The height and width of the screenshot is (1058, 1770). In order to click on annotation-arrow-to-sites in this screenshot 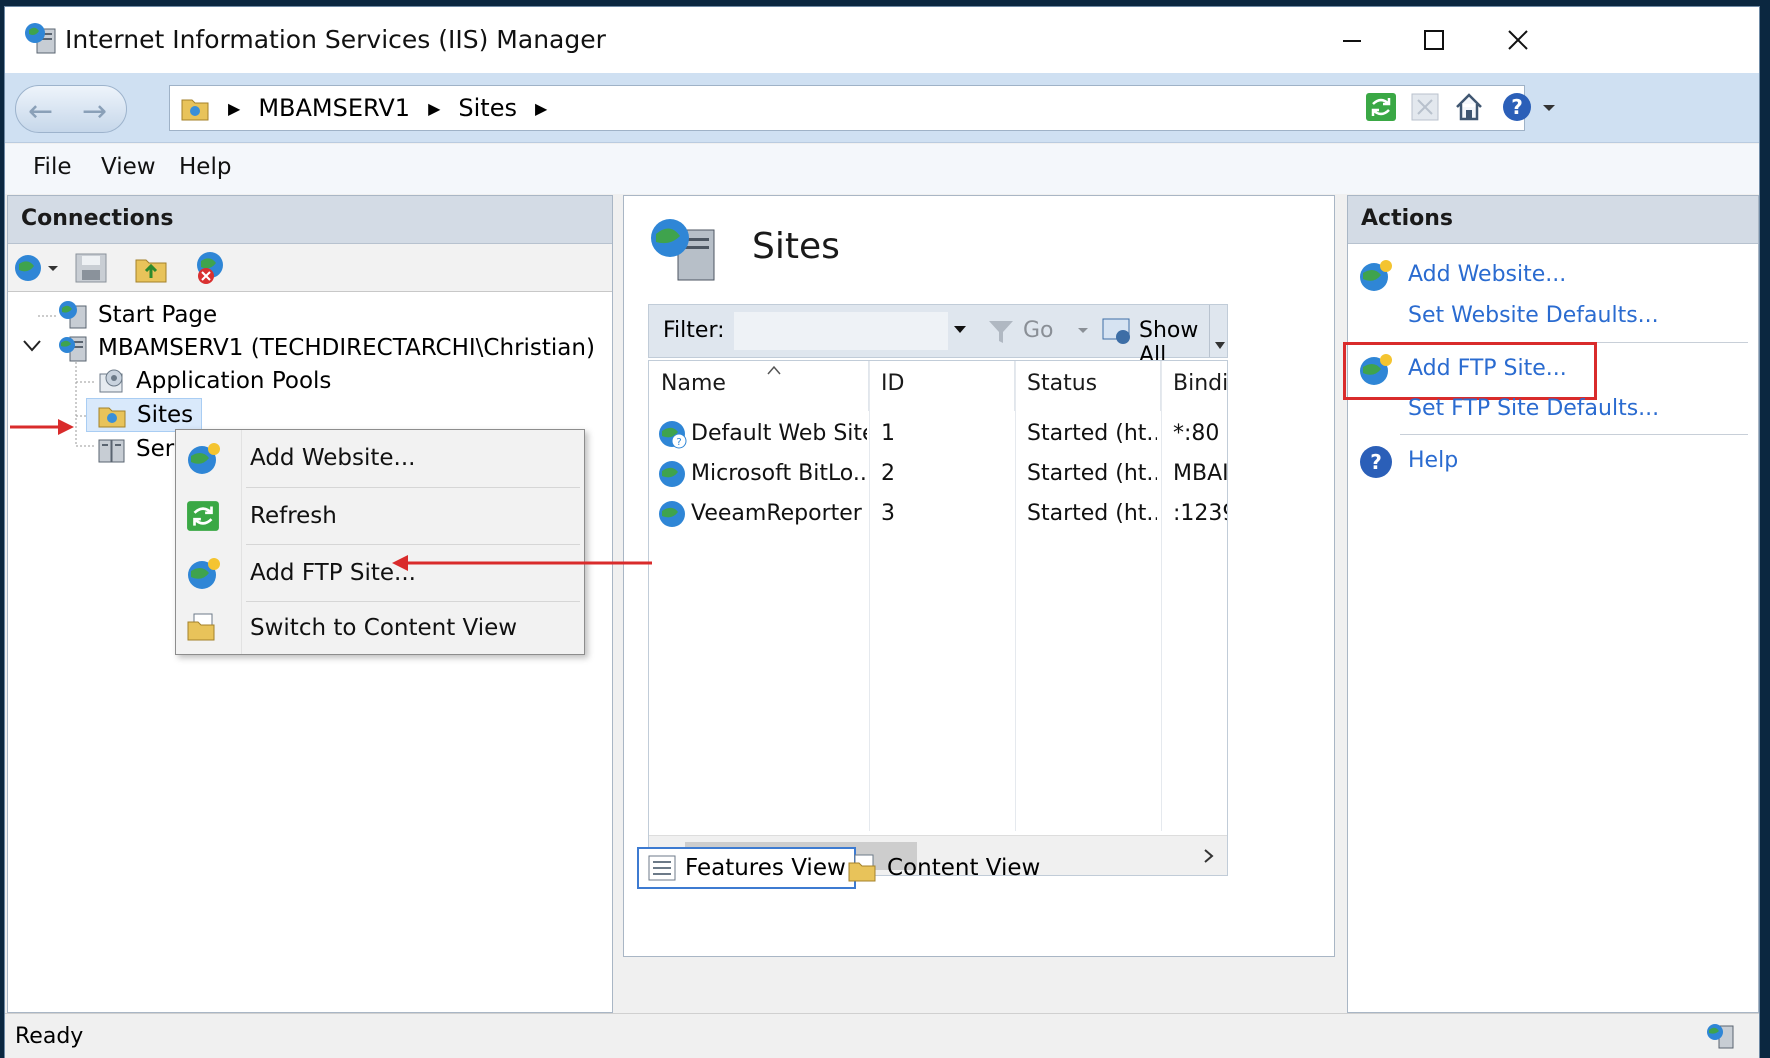, I will do `click(42, 427)`.